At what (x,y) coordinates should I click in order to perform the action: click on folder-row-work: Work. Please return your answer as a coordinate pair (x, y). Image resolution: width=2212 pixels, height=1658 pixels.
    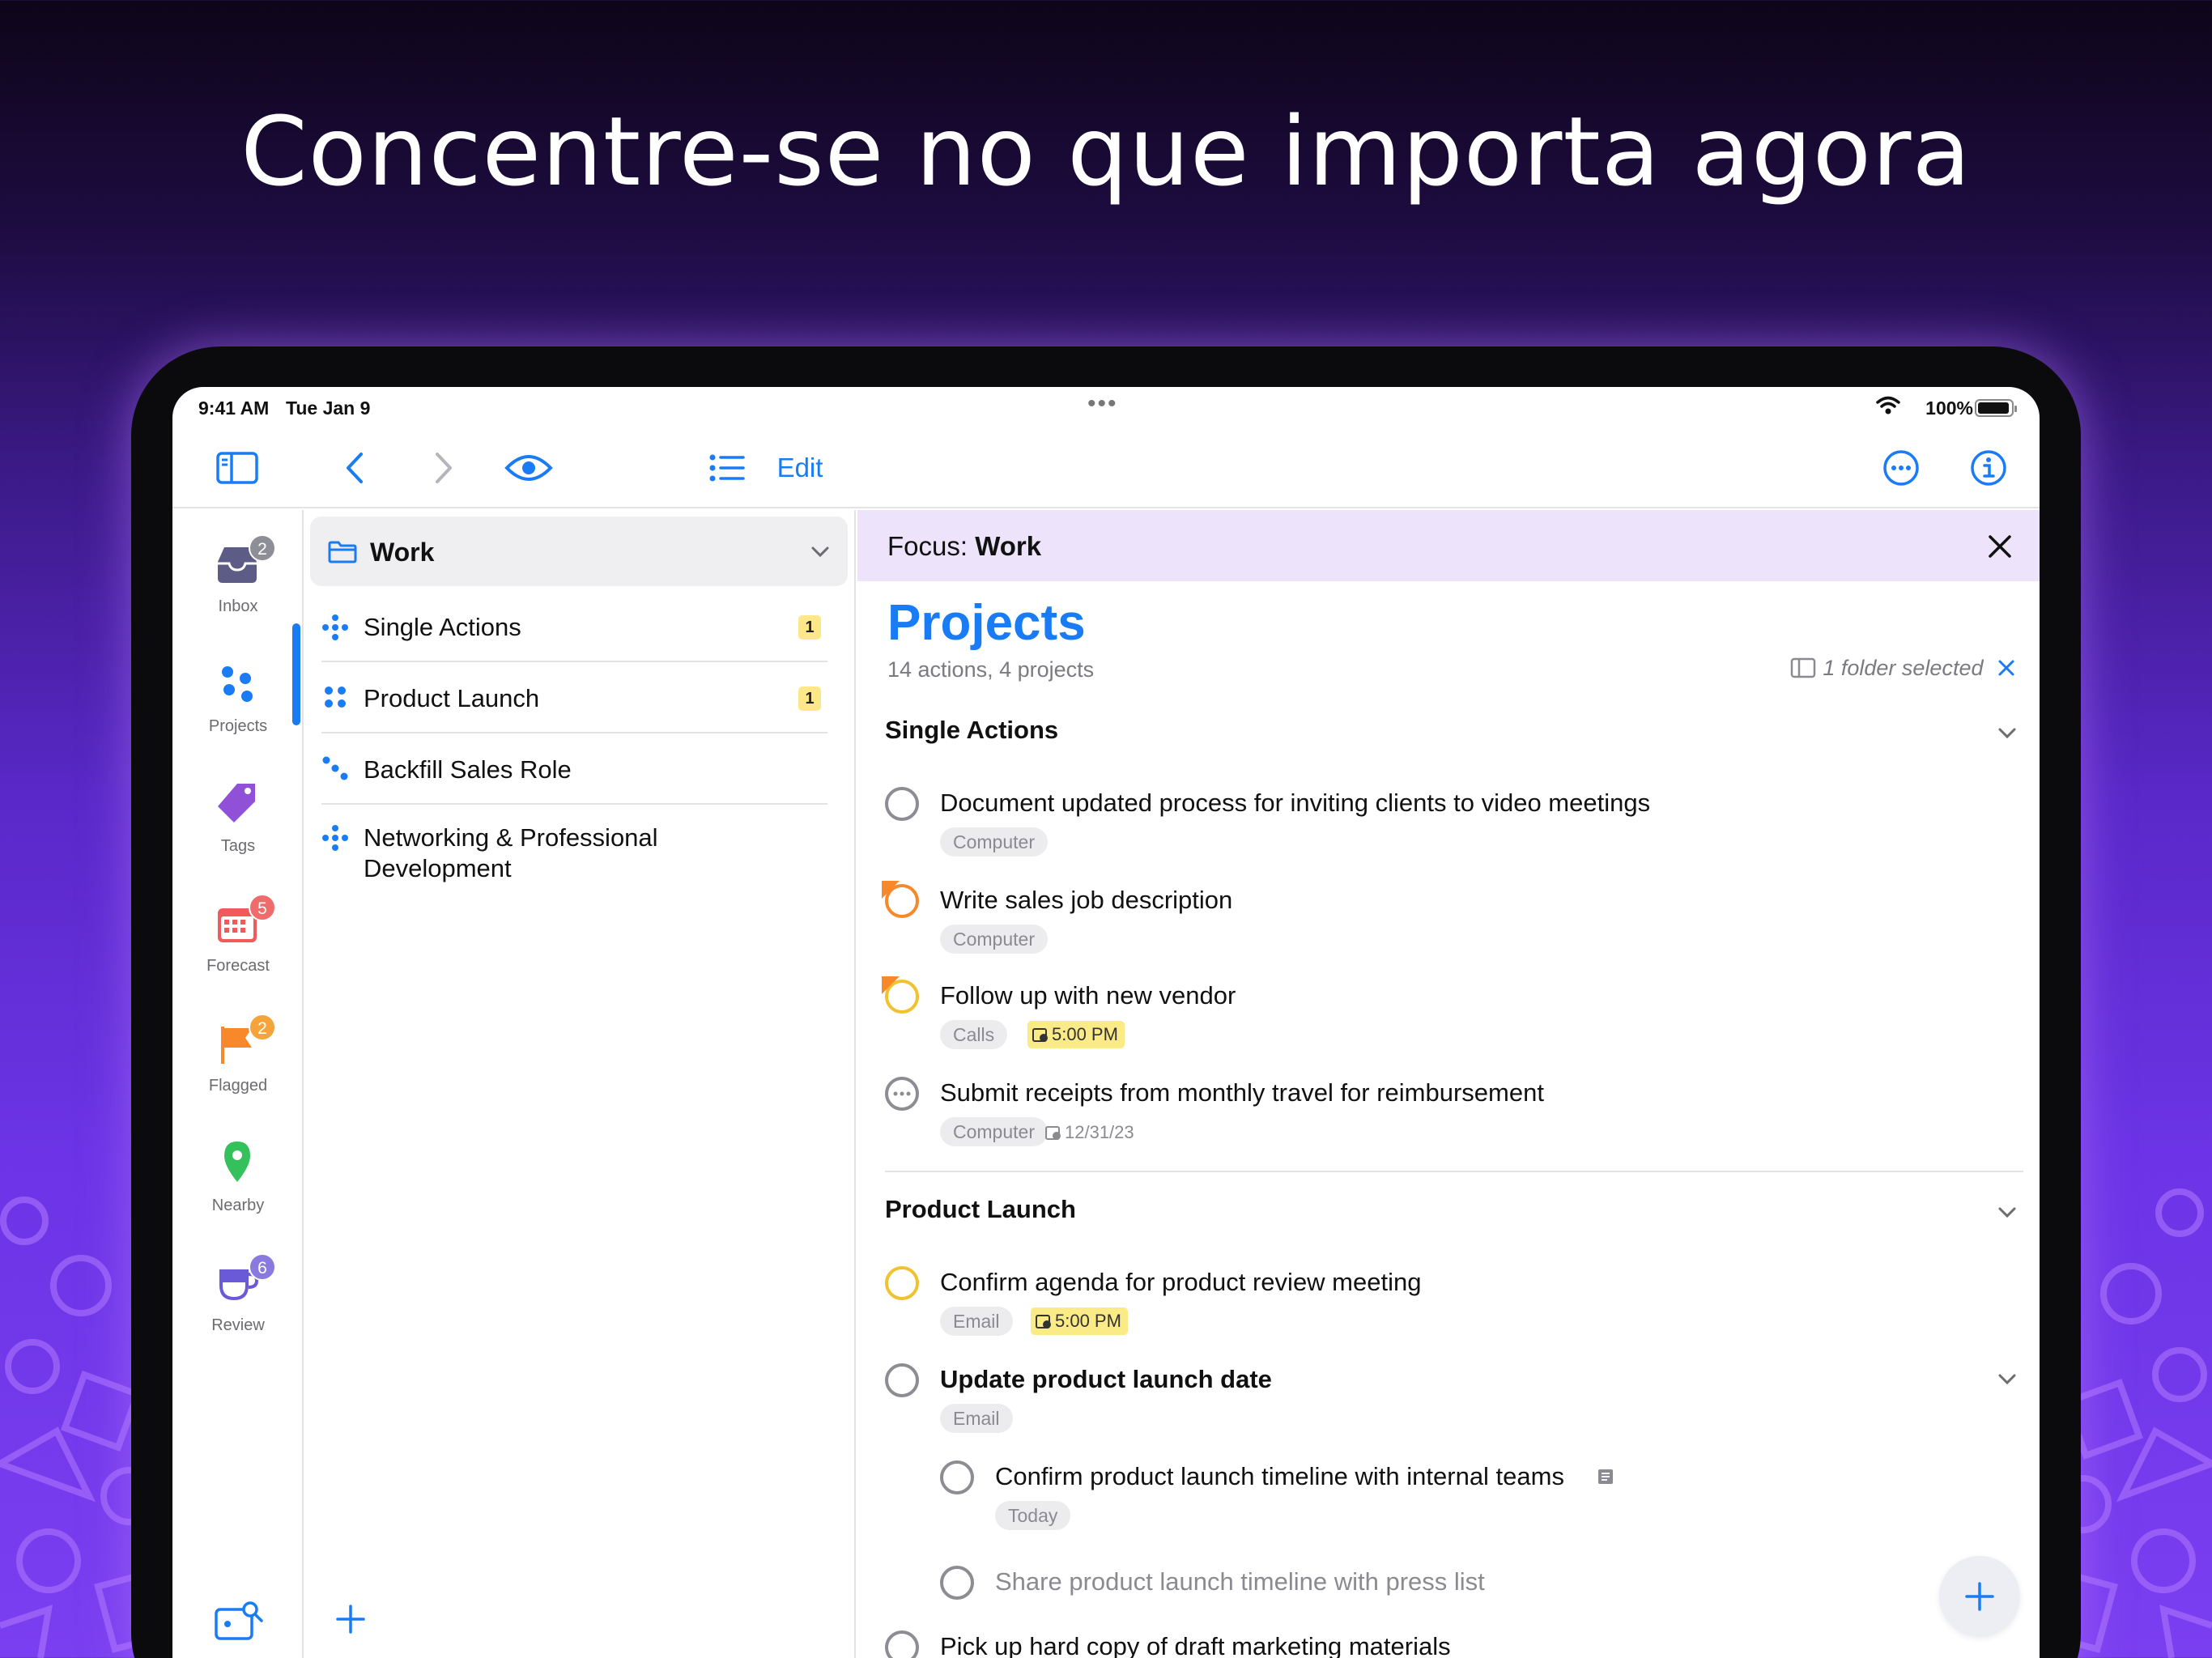
    Looking at the image, I should click on (579, 551).